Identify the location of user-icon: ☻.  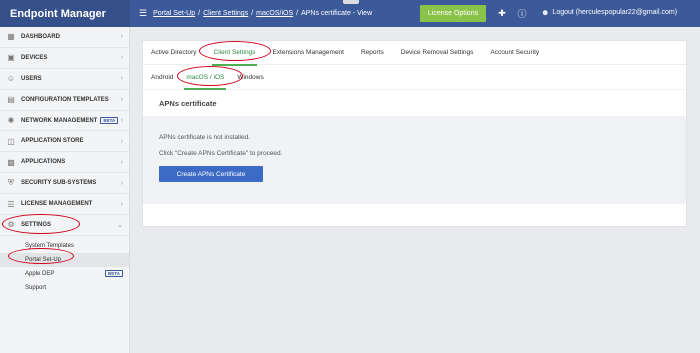
(545, 12).